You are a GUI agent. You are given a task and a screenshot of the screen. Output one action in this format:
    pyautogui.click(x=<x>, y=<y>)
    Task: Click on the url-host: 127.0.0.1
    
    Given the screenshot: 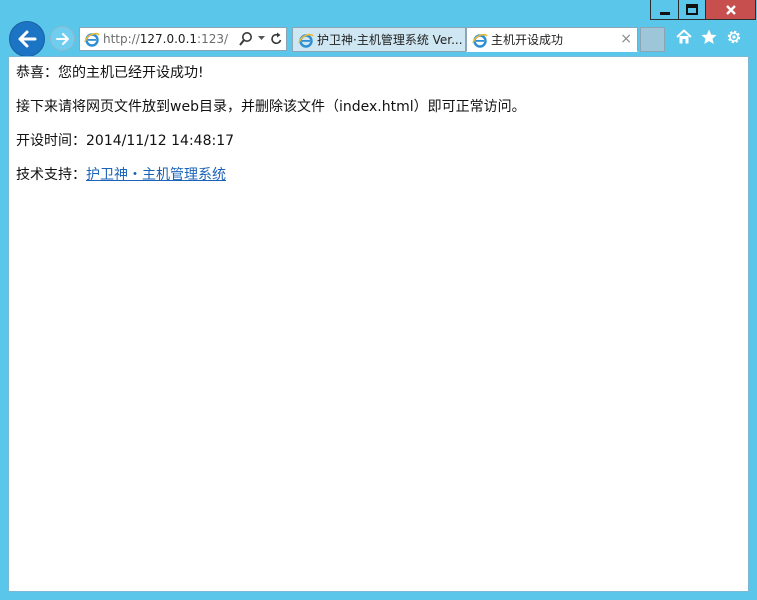 What is the action you would take?
    pyautogui.click(x=168, y=39)
    